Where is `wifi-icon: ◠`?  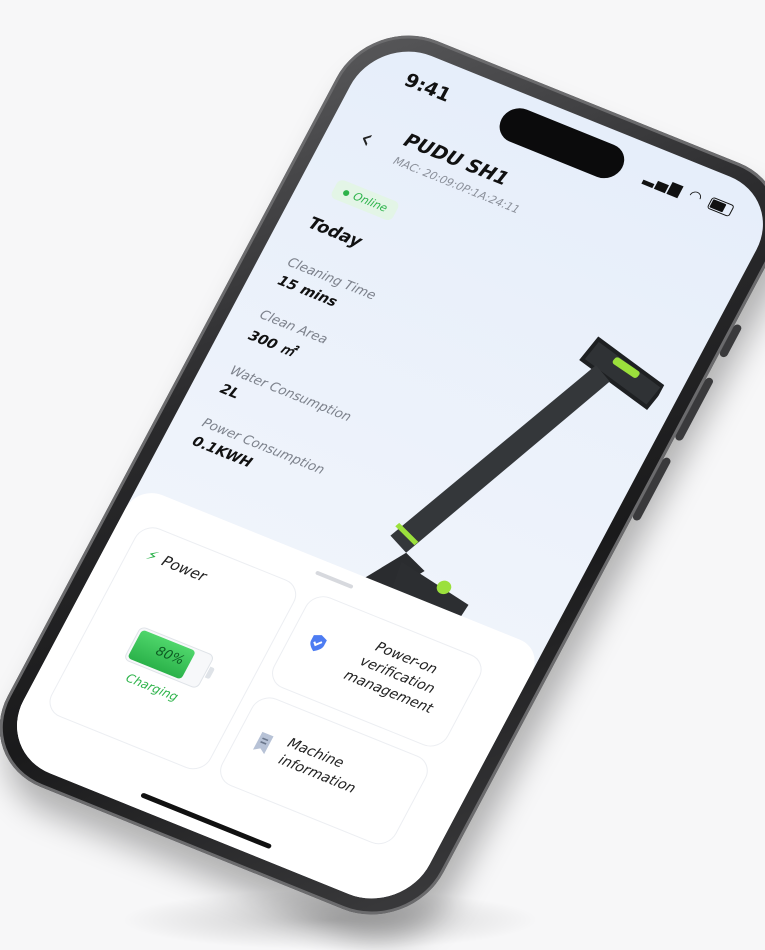
wifi-icon: ◠ is located at coordinates (696, 196).